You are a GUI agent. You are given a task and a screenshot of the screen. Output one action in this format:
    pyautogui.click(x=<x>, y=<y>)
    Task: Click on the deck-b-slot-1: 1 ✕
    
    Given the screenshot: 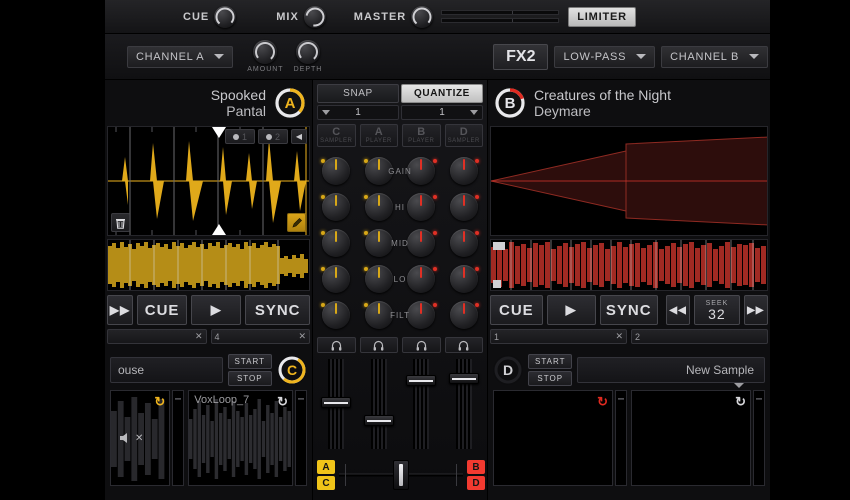 What is the action you would take?
    pyautogui.click(x=558, y=336)
    